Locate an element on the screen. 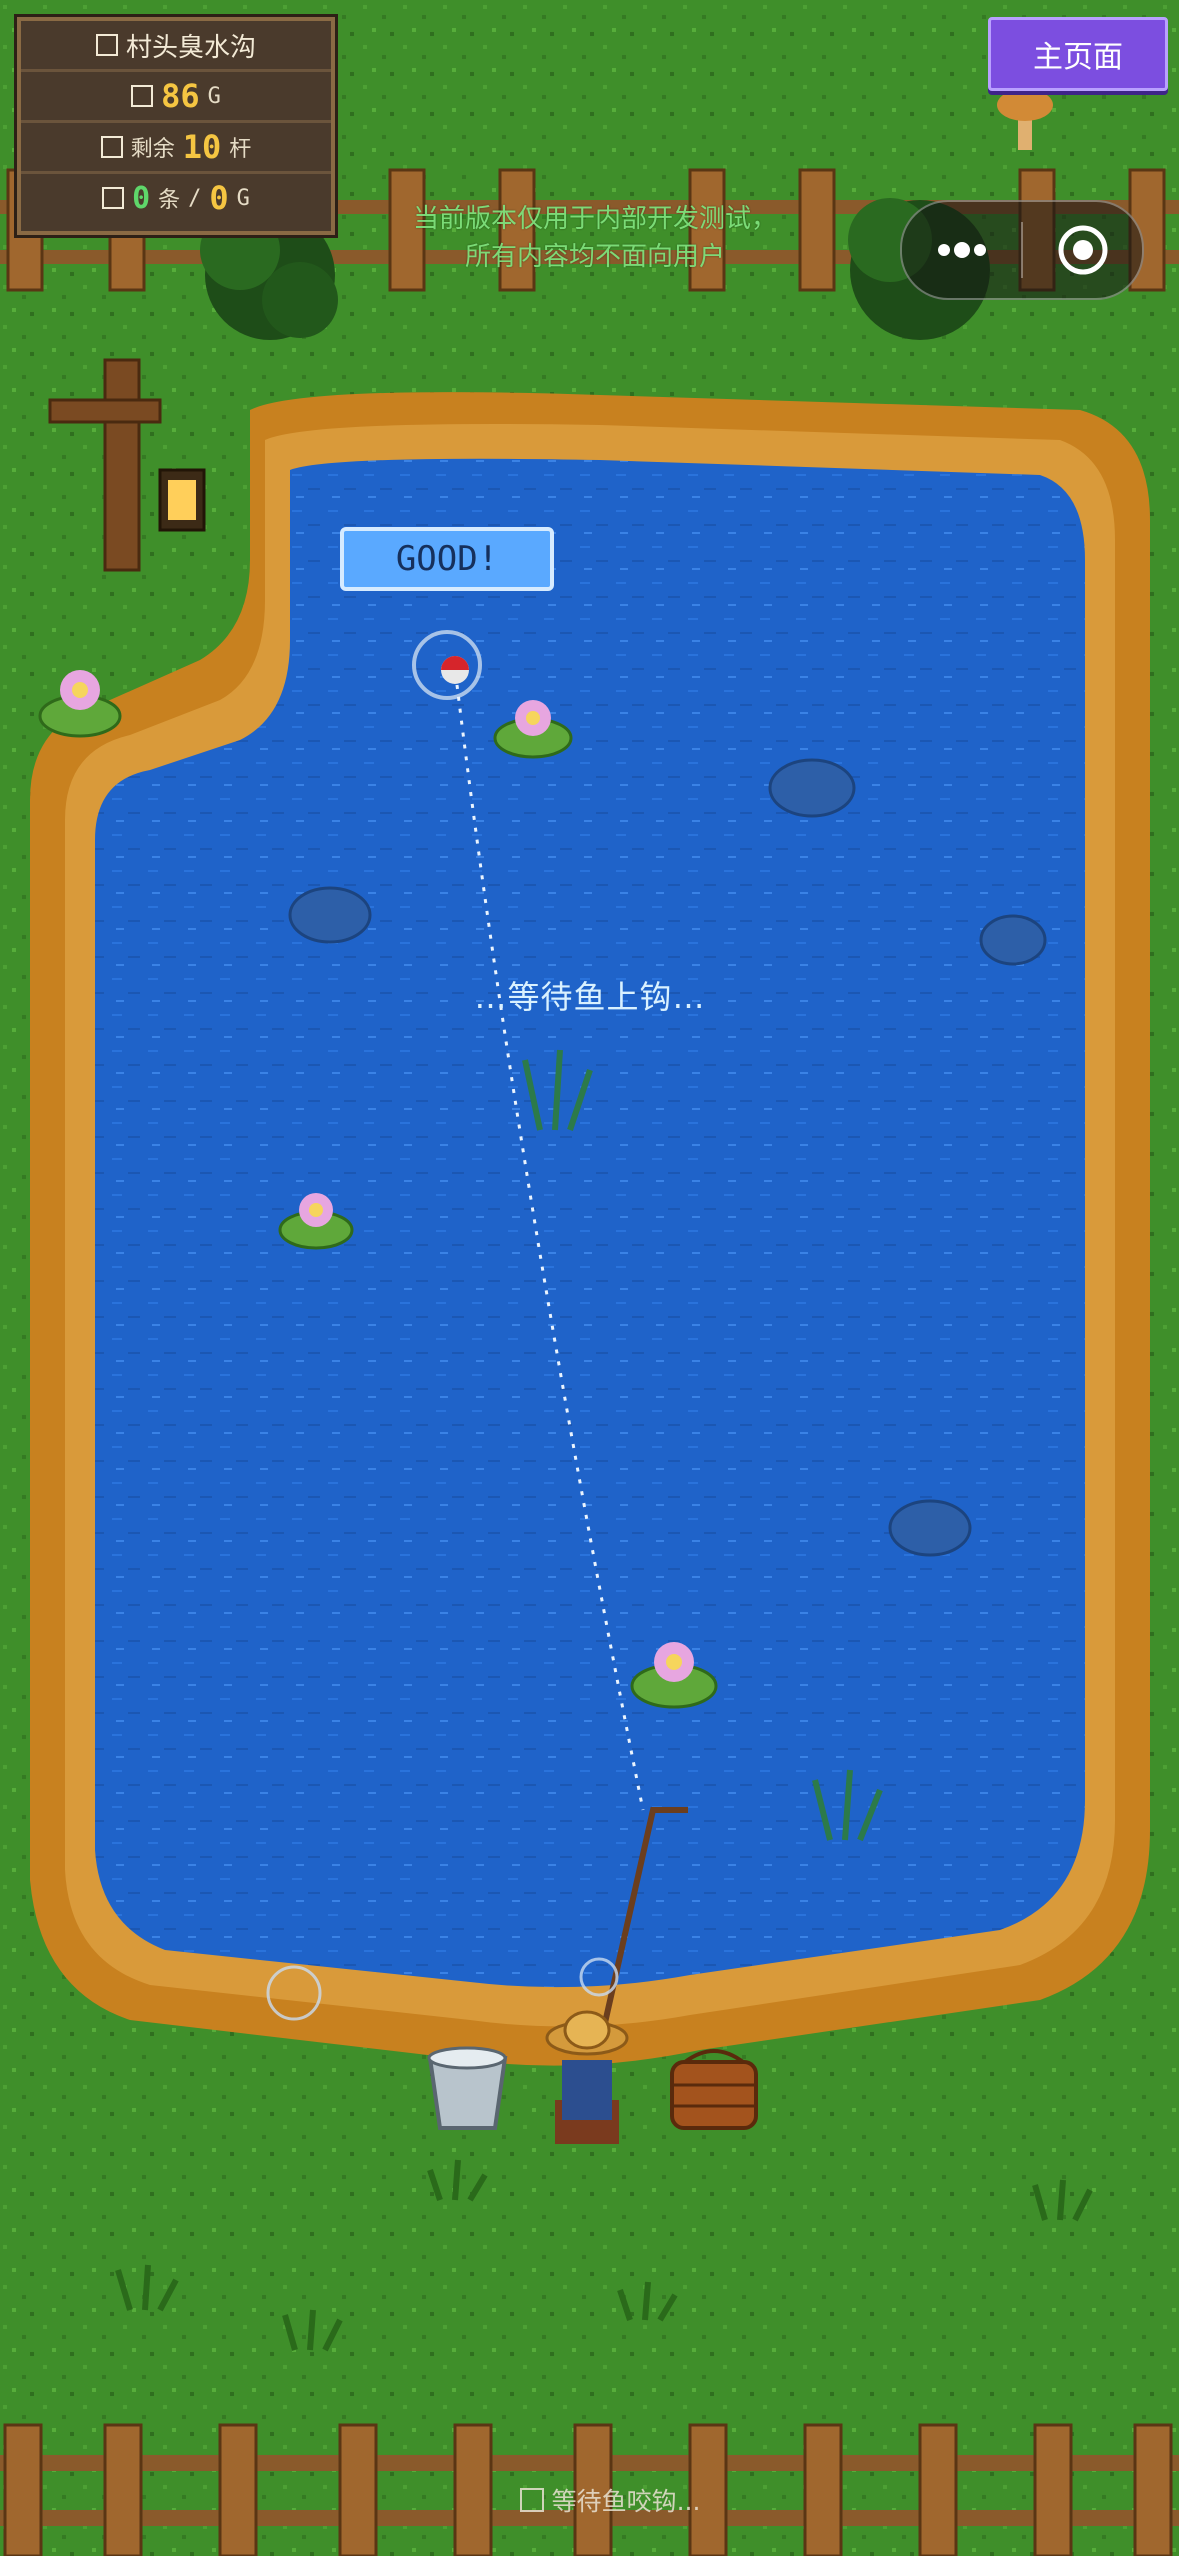 This screenshot has height=2556, width=1179. gold-value: 86 is located at coordinates (180, 96).